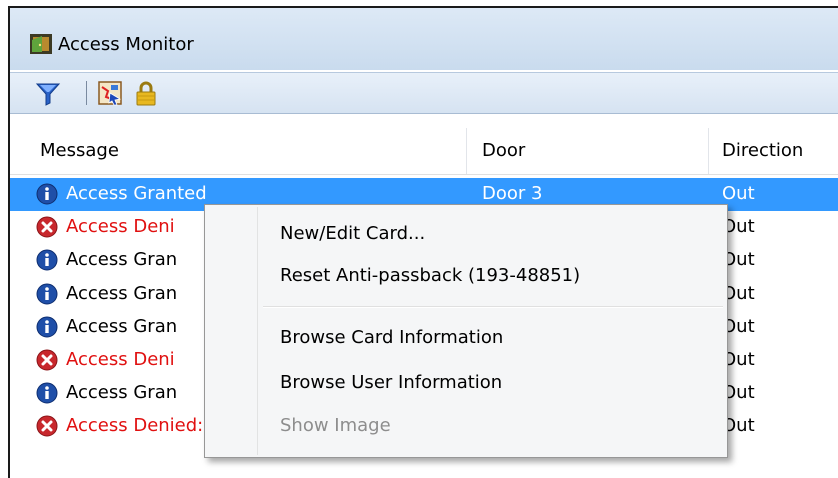 Image resolution: width=838 pixels, height=478 pixels. Describe the element at coordinates (41, 44) in the screenshot. I see `door-app-icon` at that location.